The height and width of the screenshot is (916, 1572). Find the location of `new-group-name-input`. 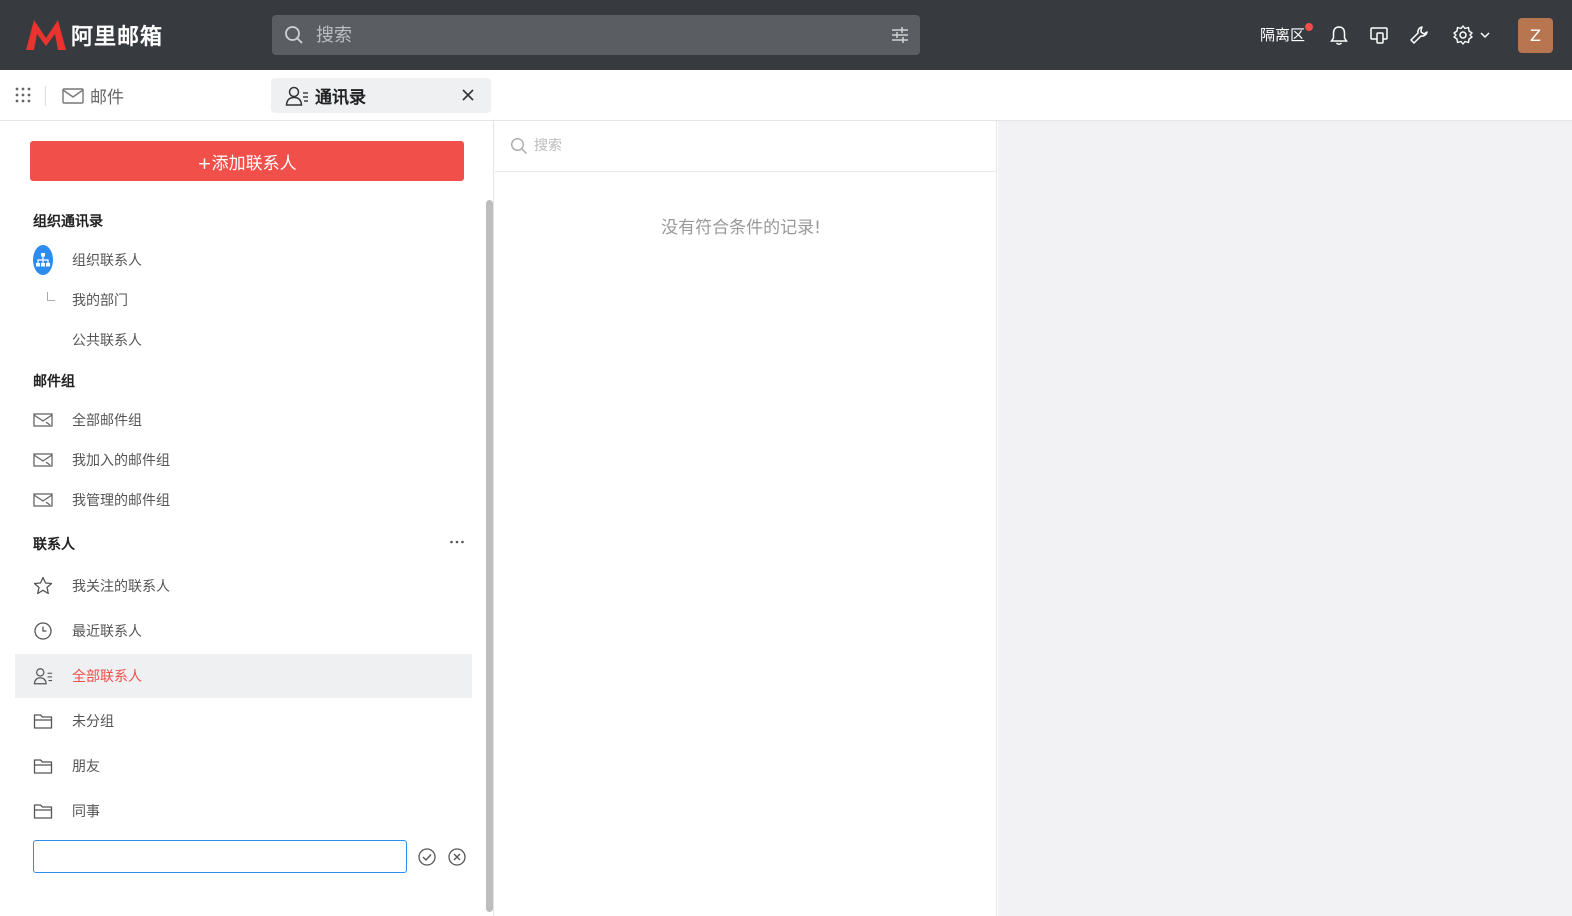

new-group-name-input is located at coordinates (220, 856).